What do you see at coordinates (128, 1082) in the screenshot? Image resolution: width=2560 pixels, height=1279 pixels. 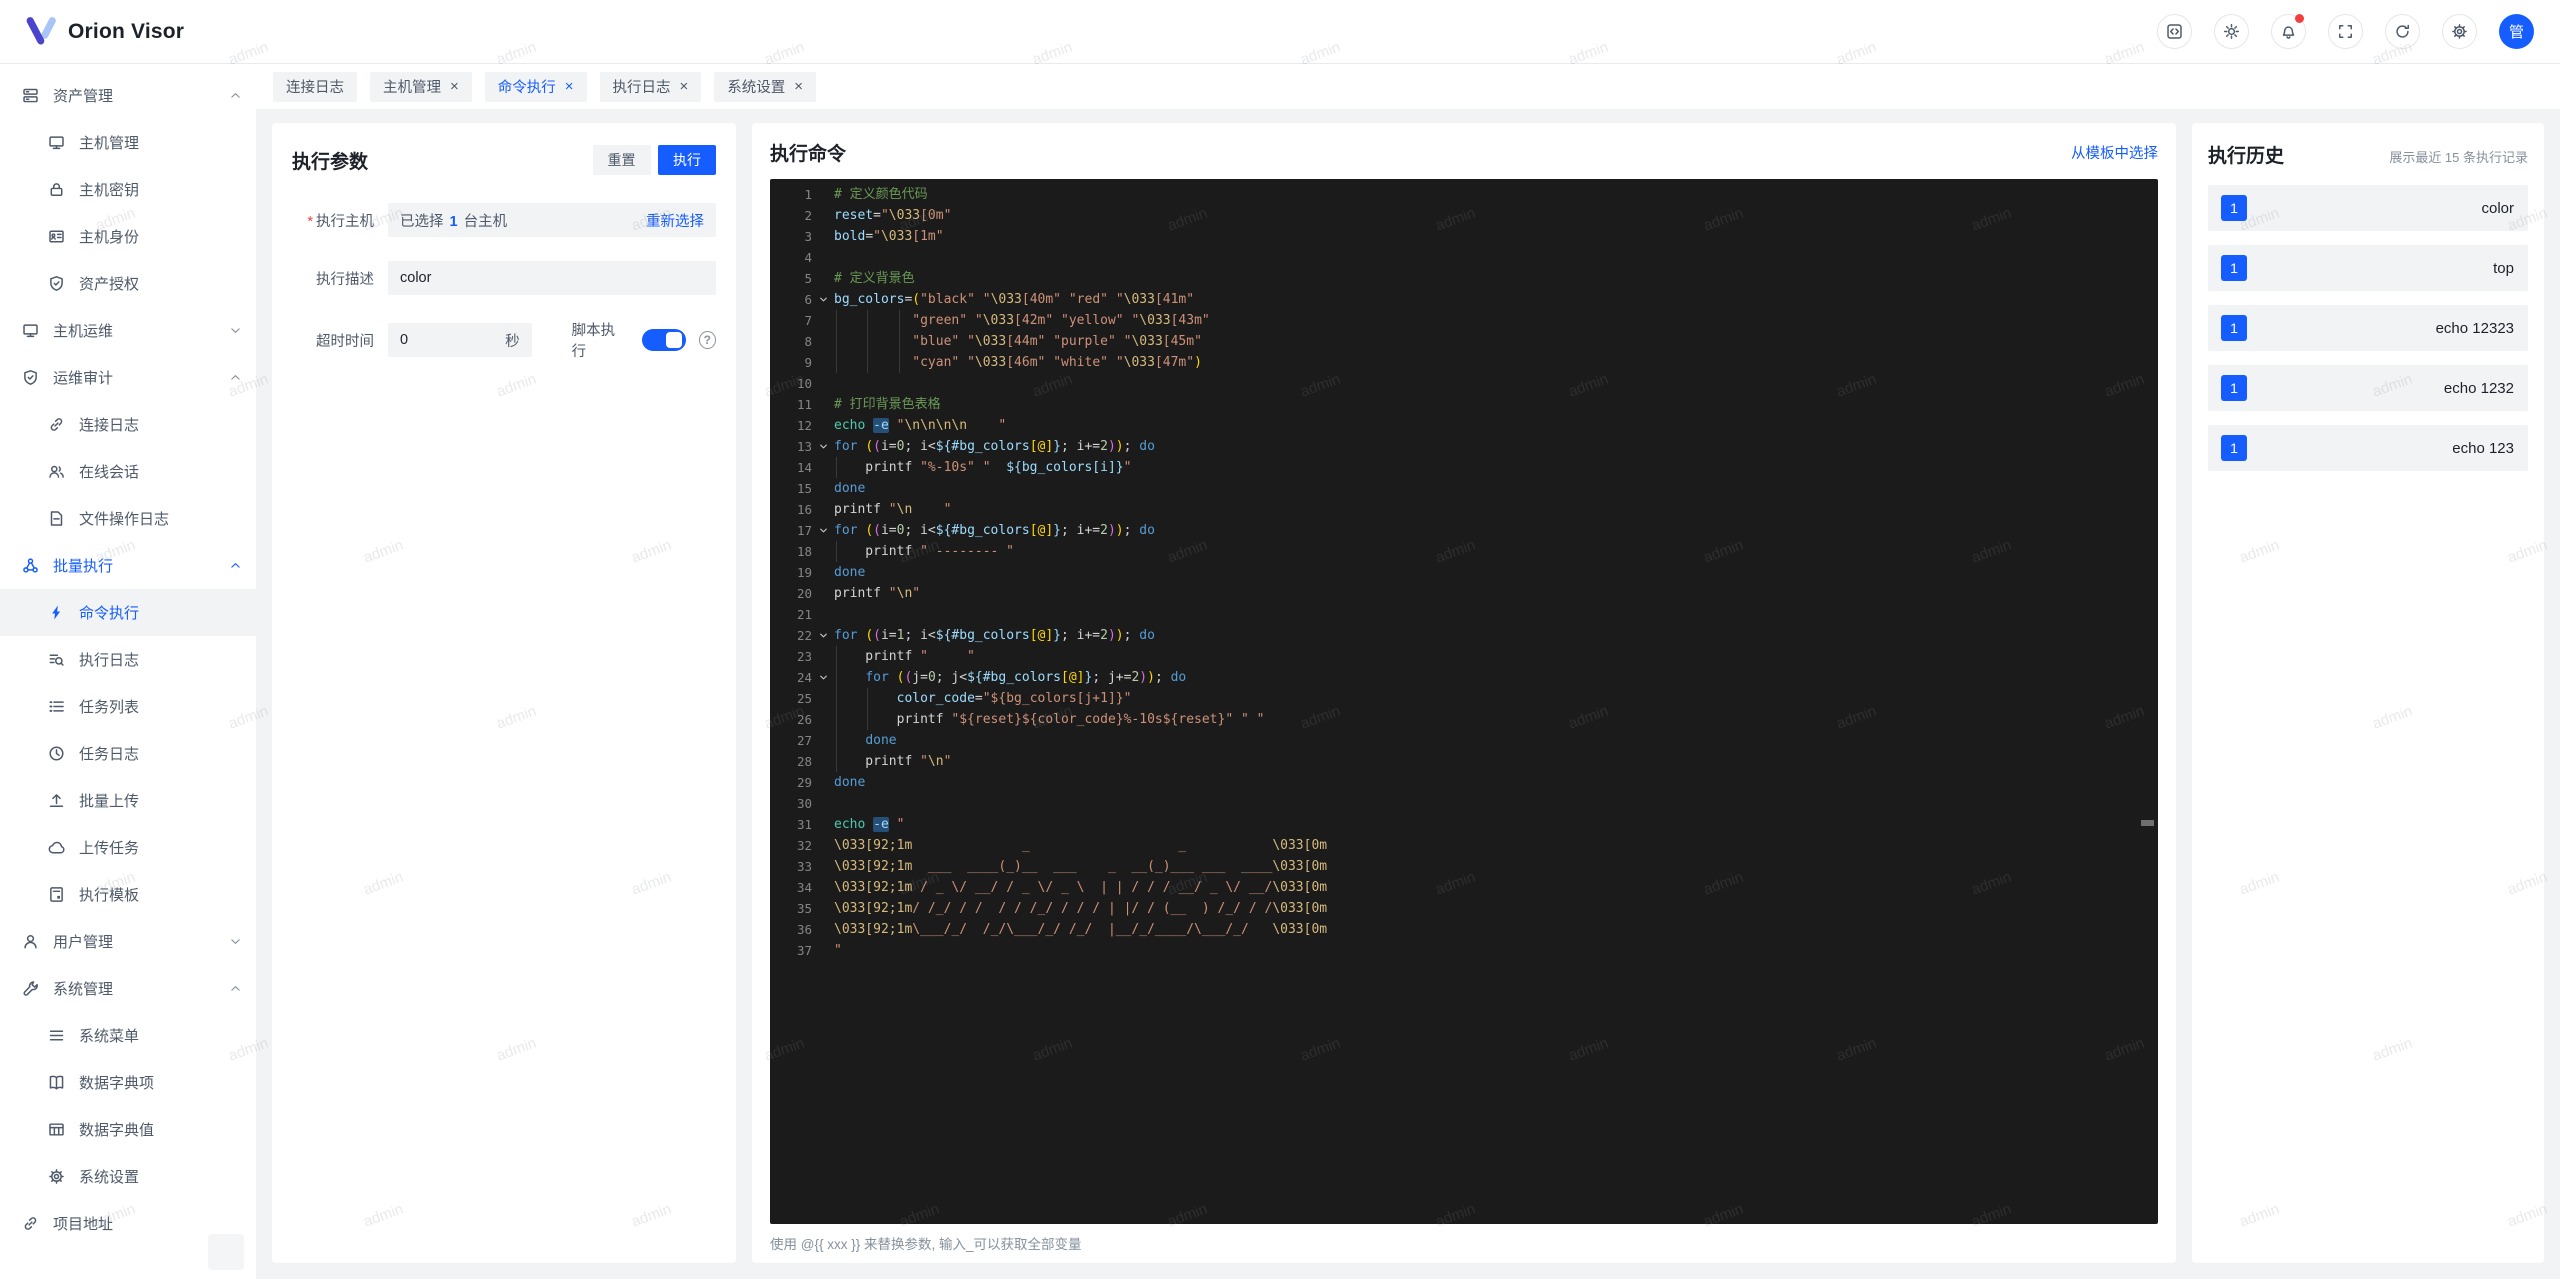 I see `sidebar-item-数据字典项: 数据字典项` at bounding box center [128, 1082].